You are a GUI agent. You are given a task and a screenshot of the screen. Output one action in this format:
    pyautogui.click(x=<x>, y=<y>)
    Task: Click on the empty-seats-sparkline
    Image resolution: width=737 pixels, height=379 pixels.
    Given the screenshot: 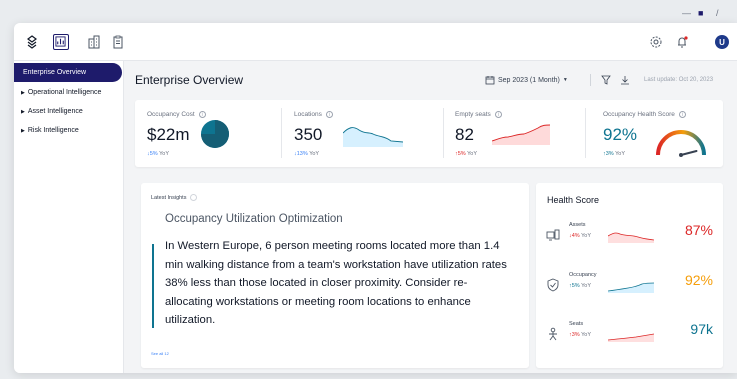 What is the action you would take?
    pyautogui.click(x=521, y=134)
    